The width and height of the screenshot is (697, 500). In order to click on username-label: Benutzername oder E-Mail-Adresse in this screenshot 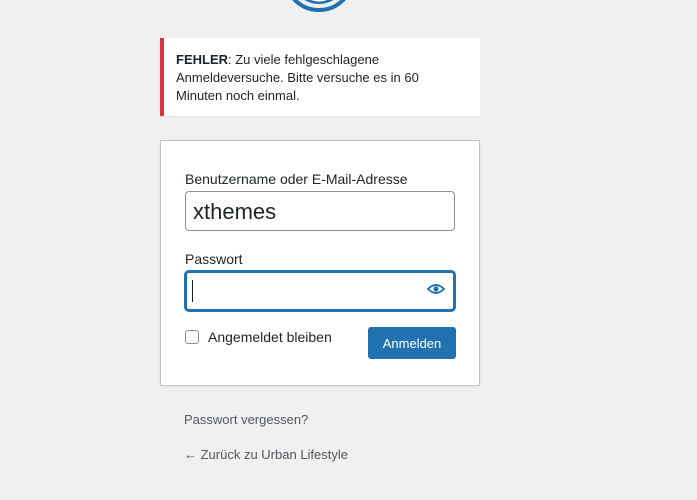, I will do `click(296, 179)`.